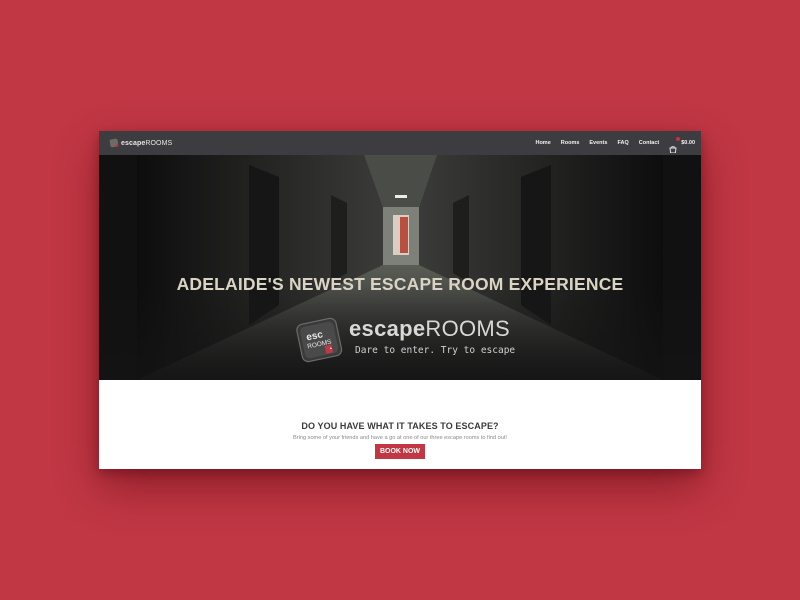 This screenshot has height=600, width=800. Describe the element at coordinates (688, 143) in the screenshot. I see `cart-total: $0.00` at that location.